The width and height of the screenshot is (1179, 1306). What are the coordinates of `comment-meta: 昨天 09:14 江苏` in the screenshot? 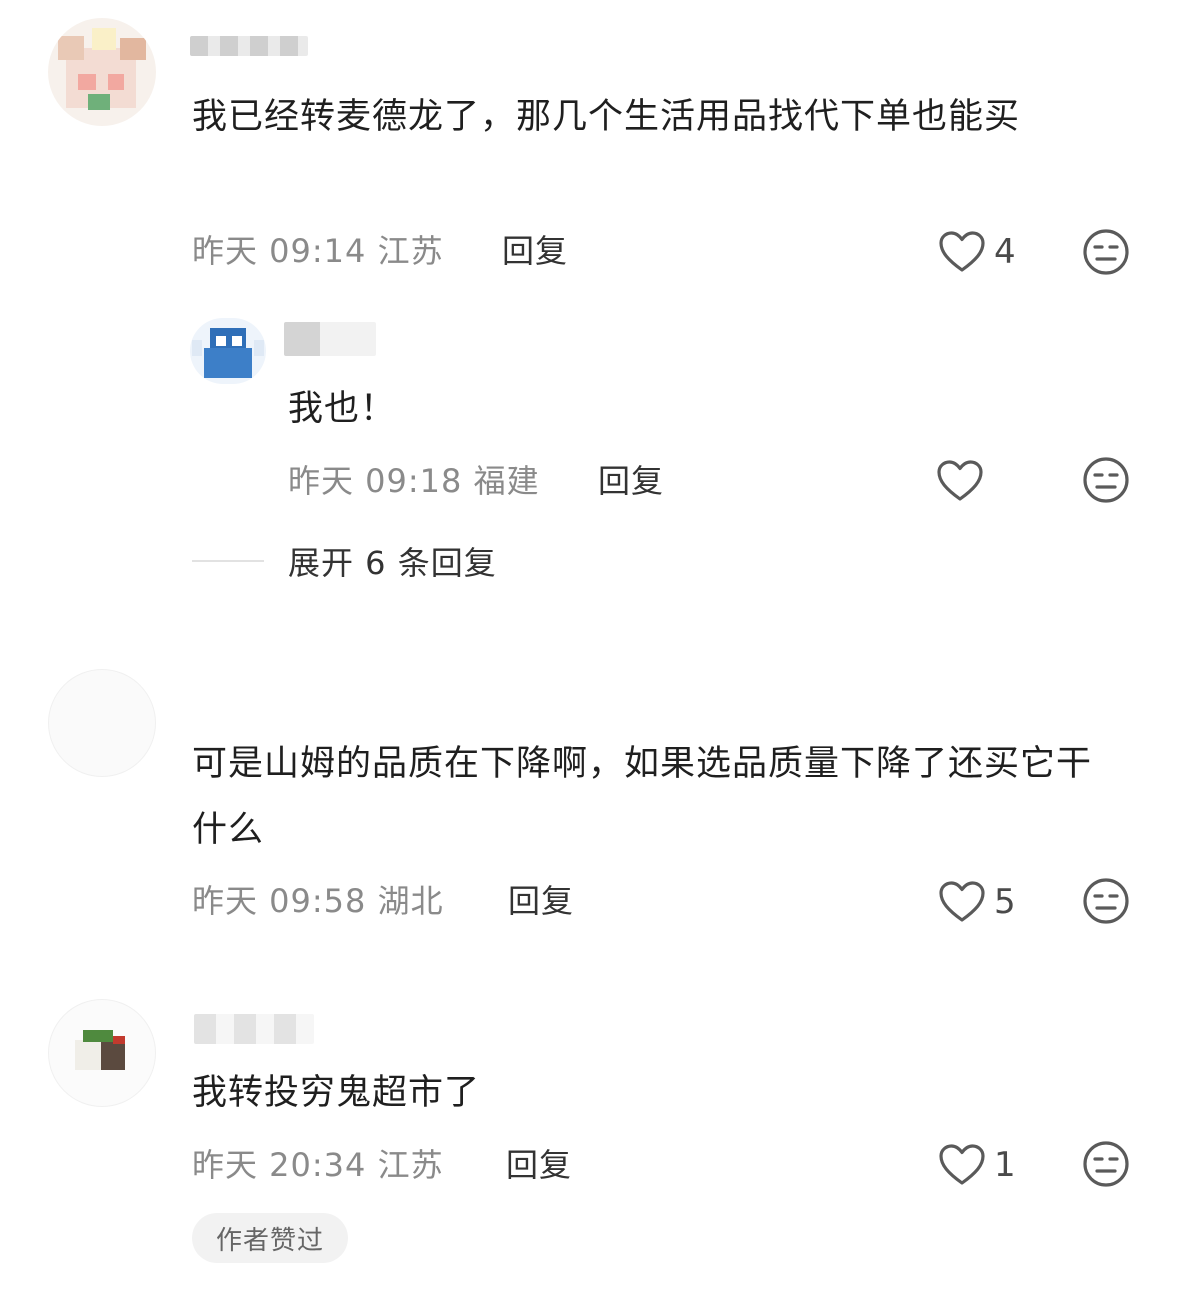 It's located at (318, 251).